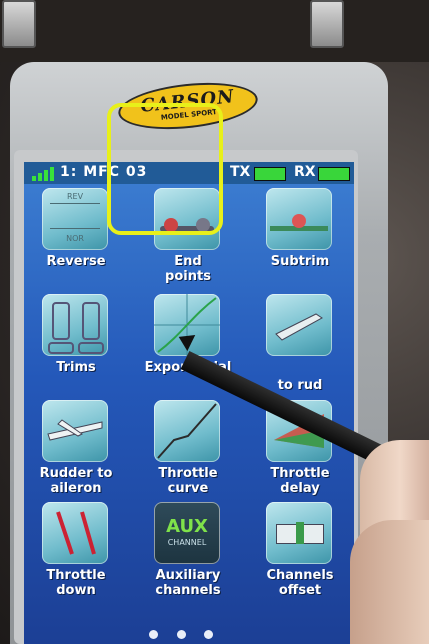 The height and width of the screenshot is (644, 429). I want to click on auxiliary-channels-icon: AUX CHANNEL, so click(187, 533).